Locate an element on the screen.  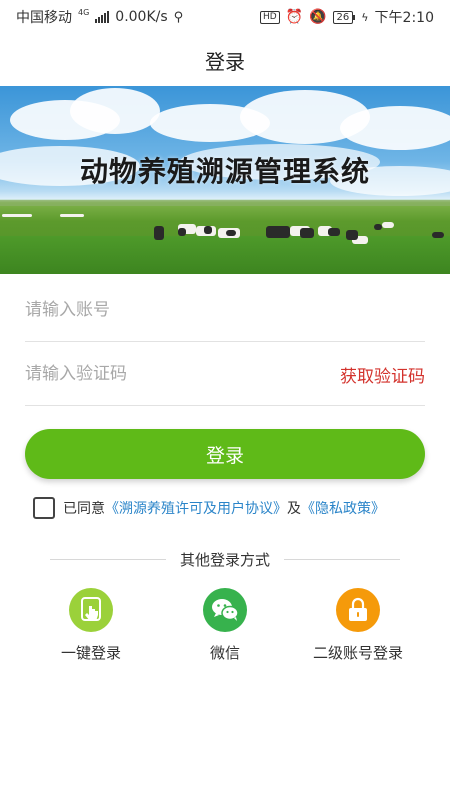
mute-bell-icon: 🔕 is located at coordinates (318, 17).